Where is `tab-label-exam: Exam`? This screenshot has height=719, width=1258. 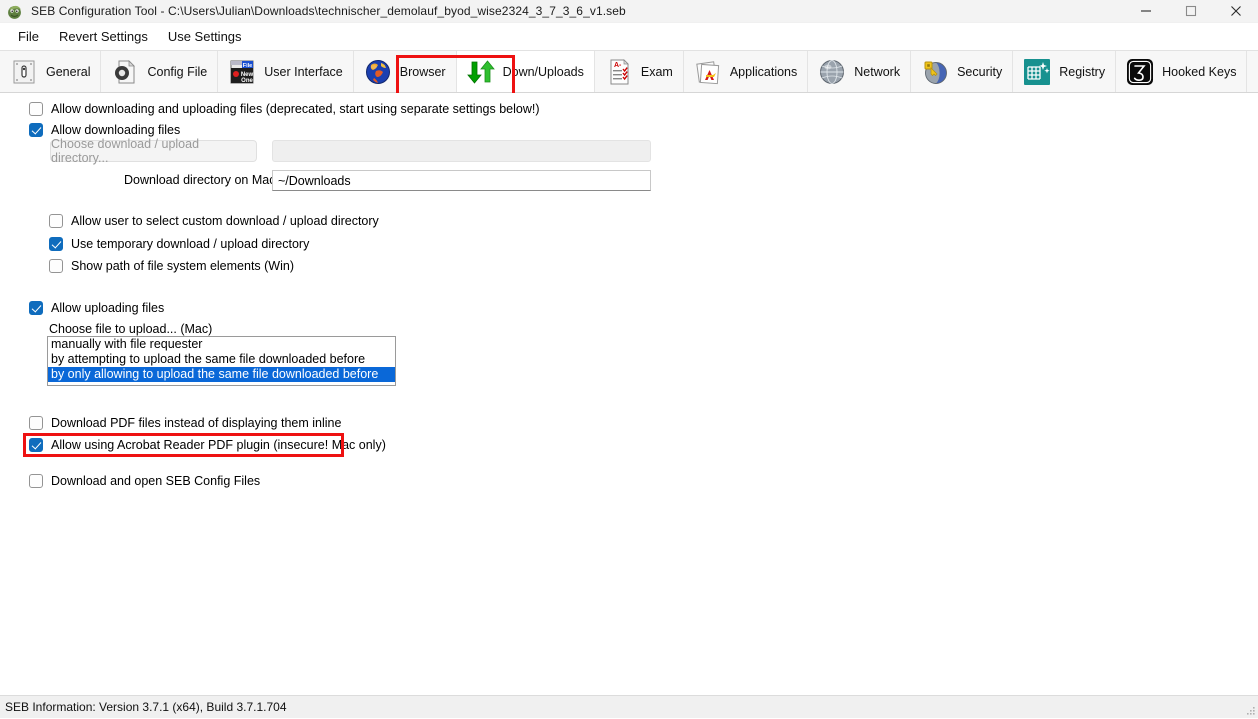
tab-label-exam: Exam is located at coordinates (656, 71).